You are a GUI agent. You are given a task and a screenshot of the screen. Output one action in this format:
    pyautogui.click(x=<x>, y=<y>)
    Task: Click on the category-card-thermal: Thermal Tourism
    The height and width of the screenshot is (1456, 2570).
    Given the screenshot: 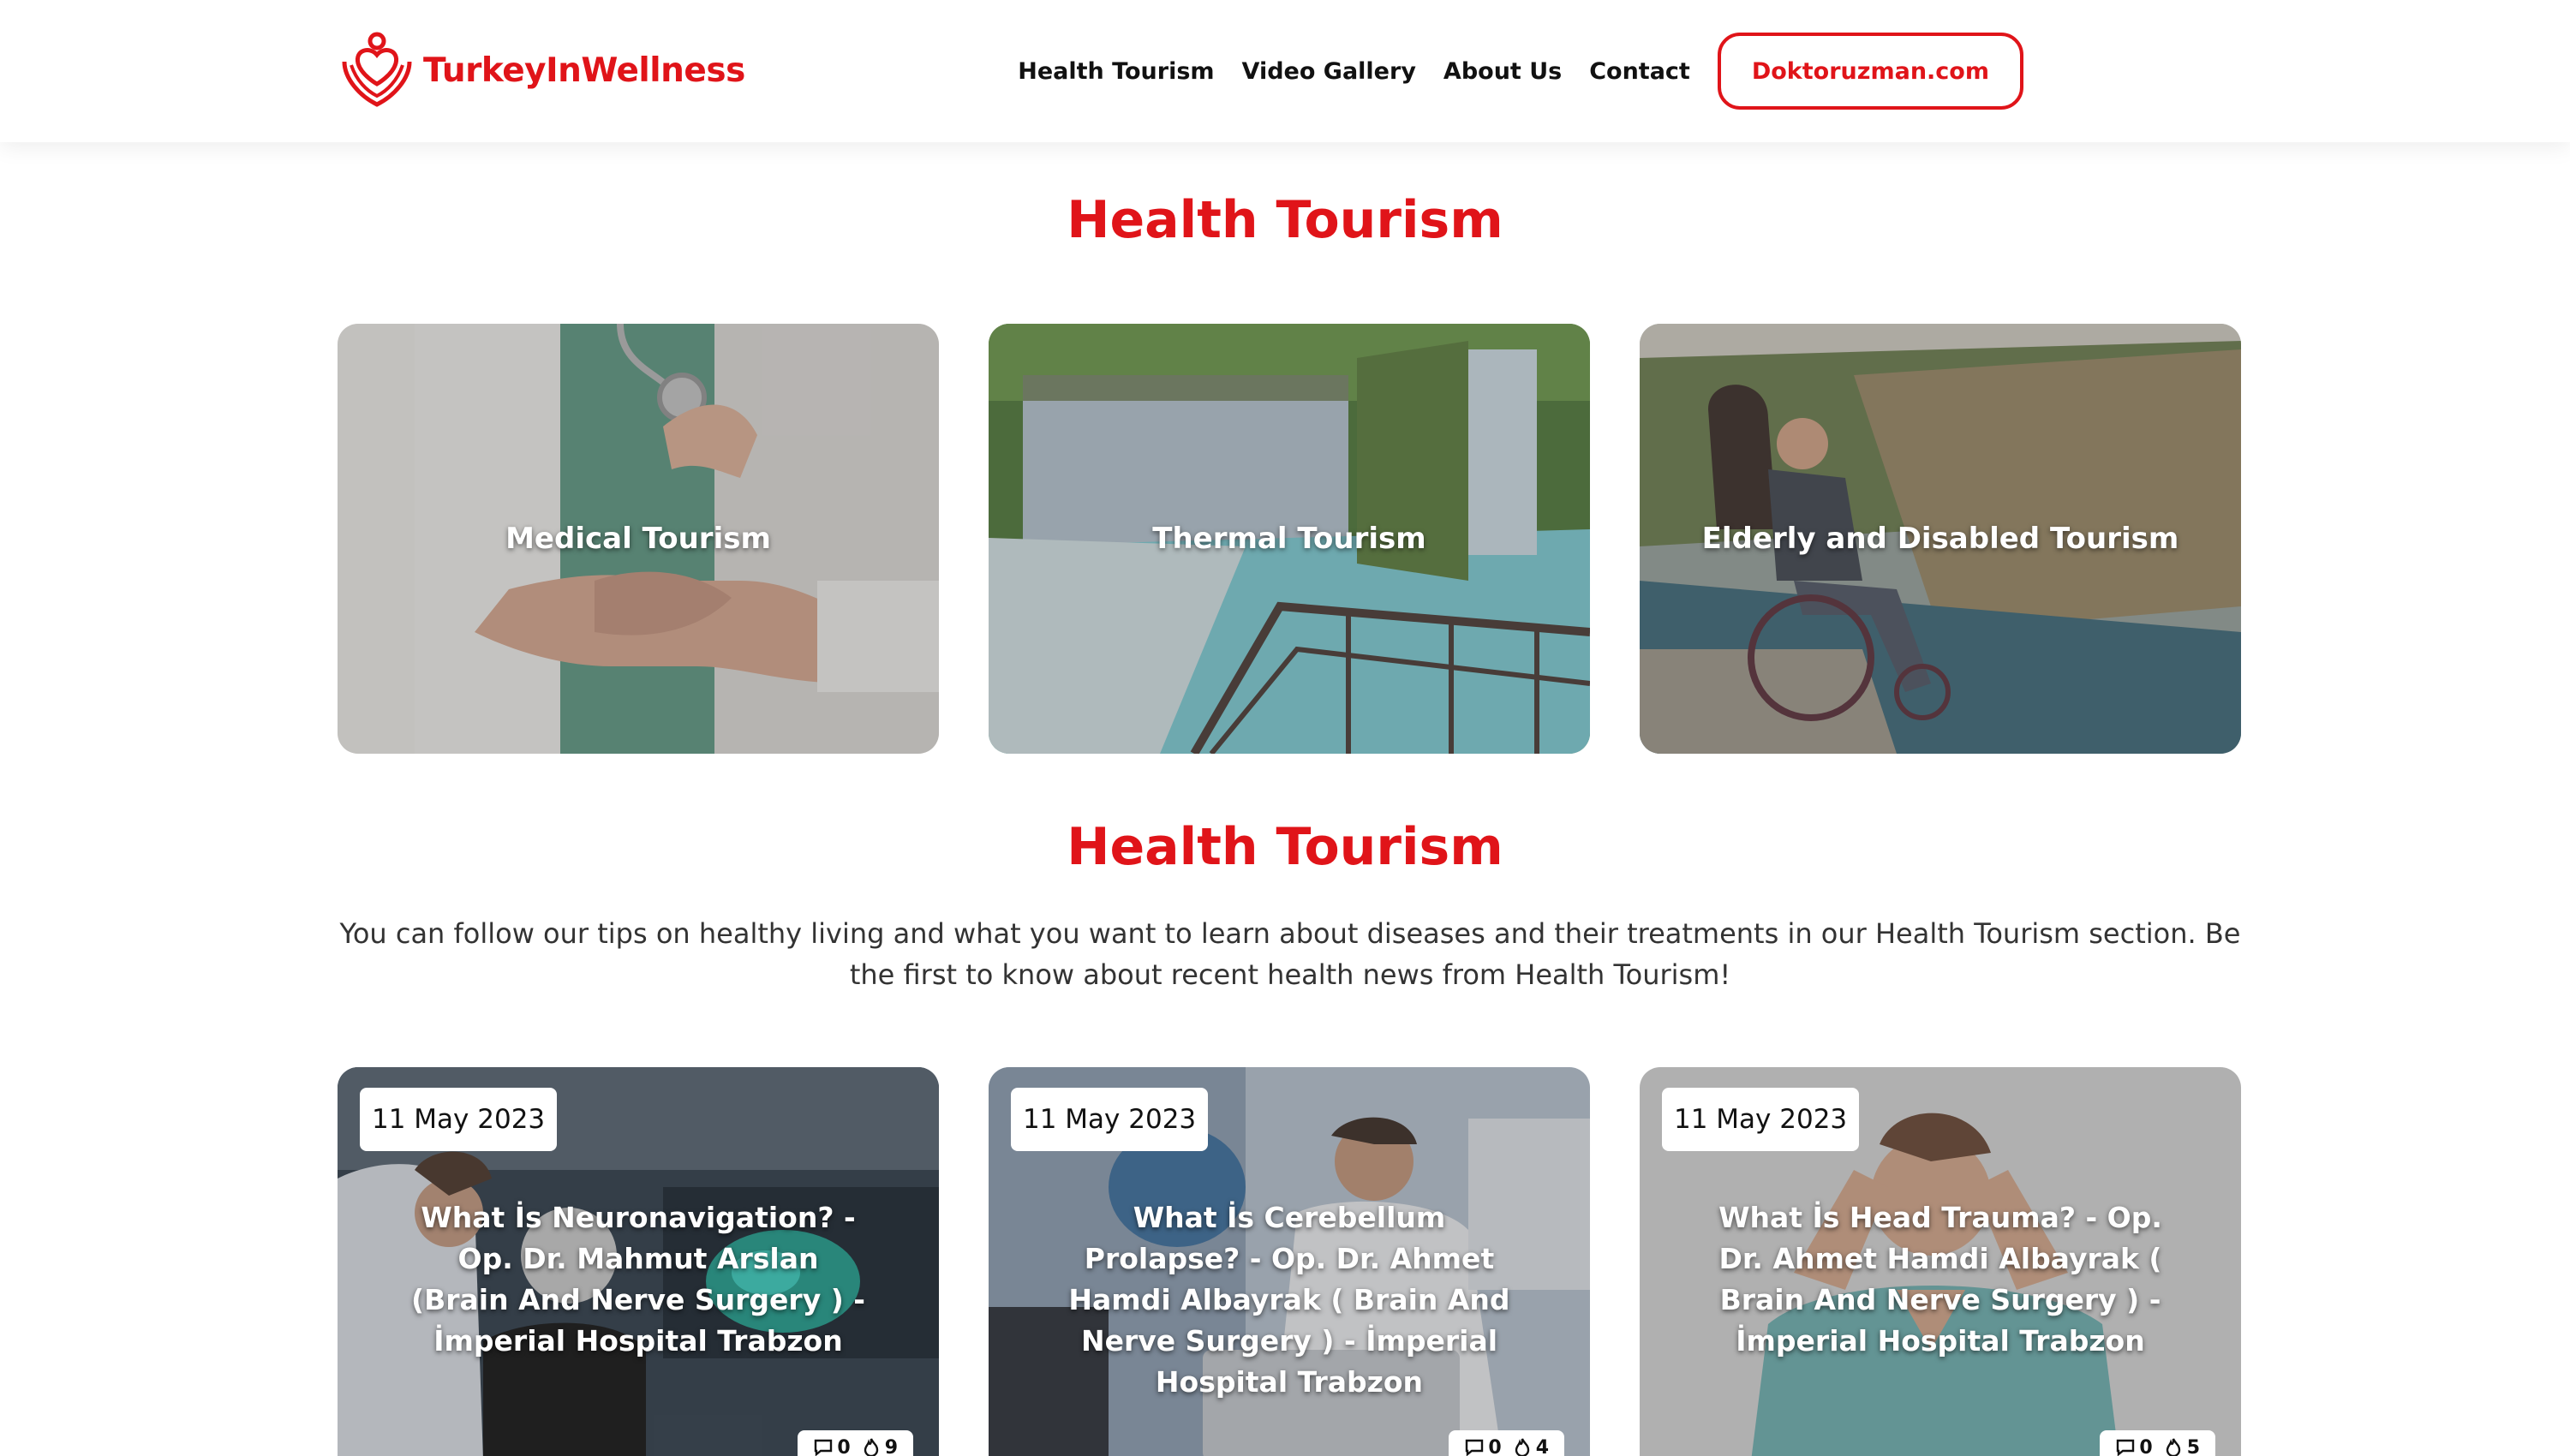 What is the action you would take?
    pyautogui.click(x=1289, y=539)
    